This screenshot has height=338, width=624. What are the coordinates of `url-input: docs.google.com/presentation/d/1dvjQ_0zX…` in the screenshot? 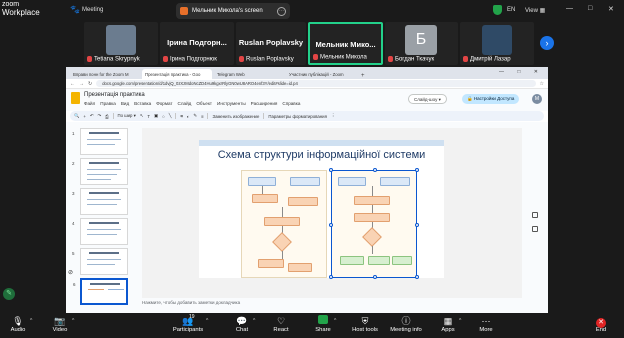 It's located at (316, 83).